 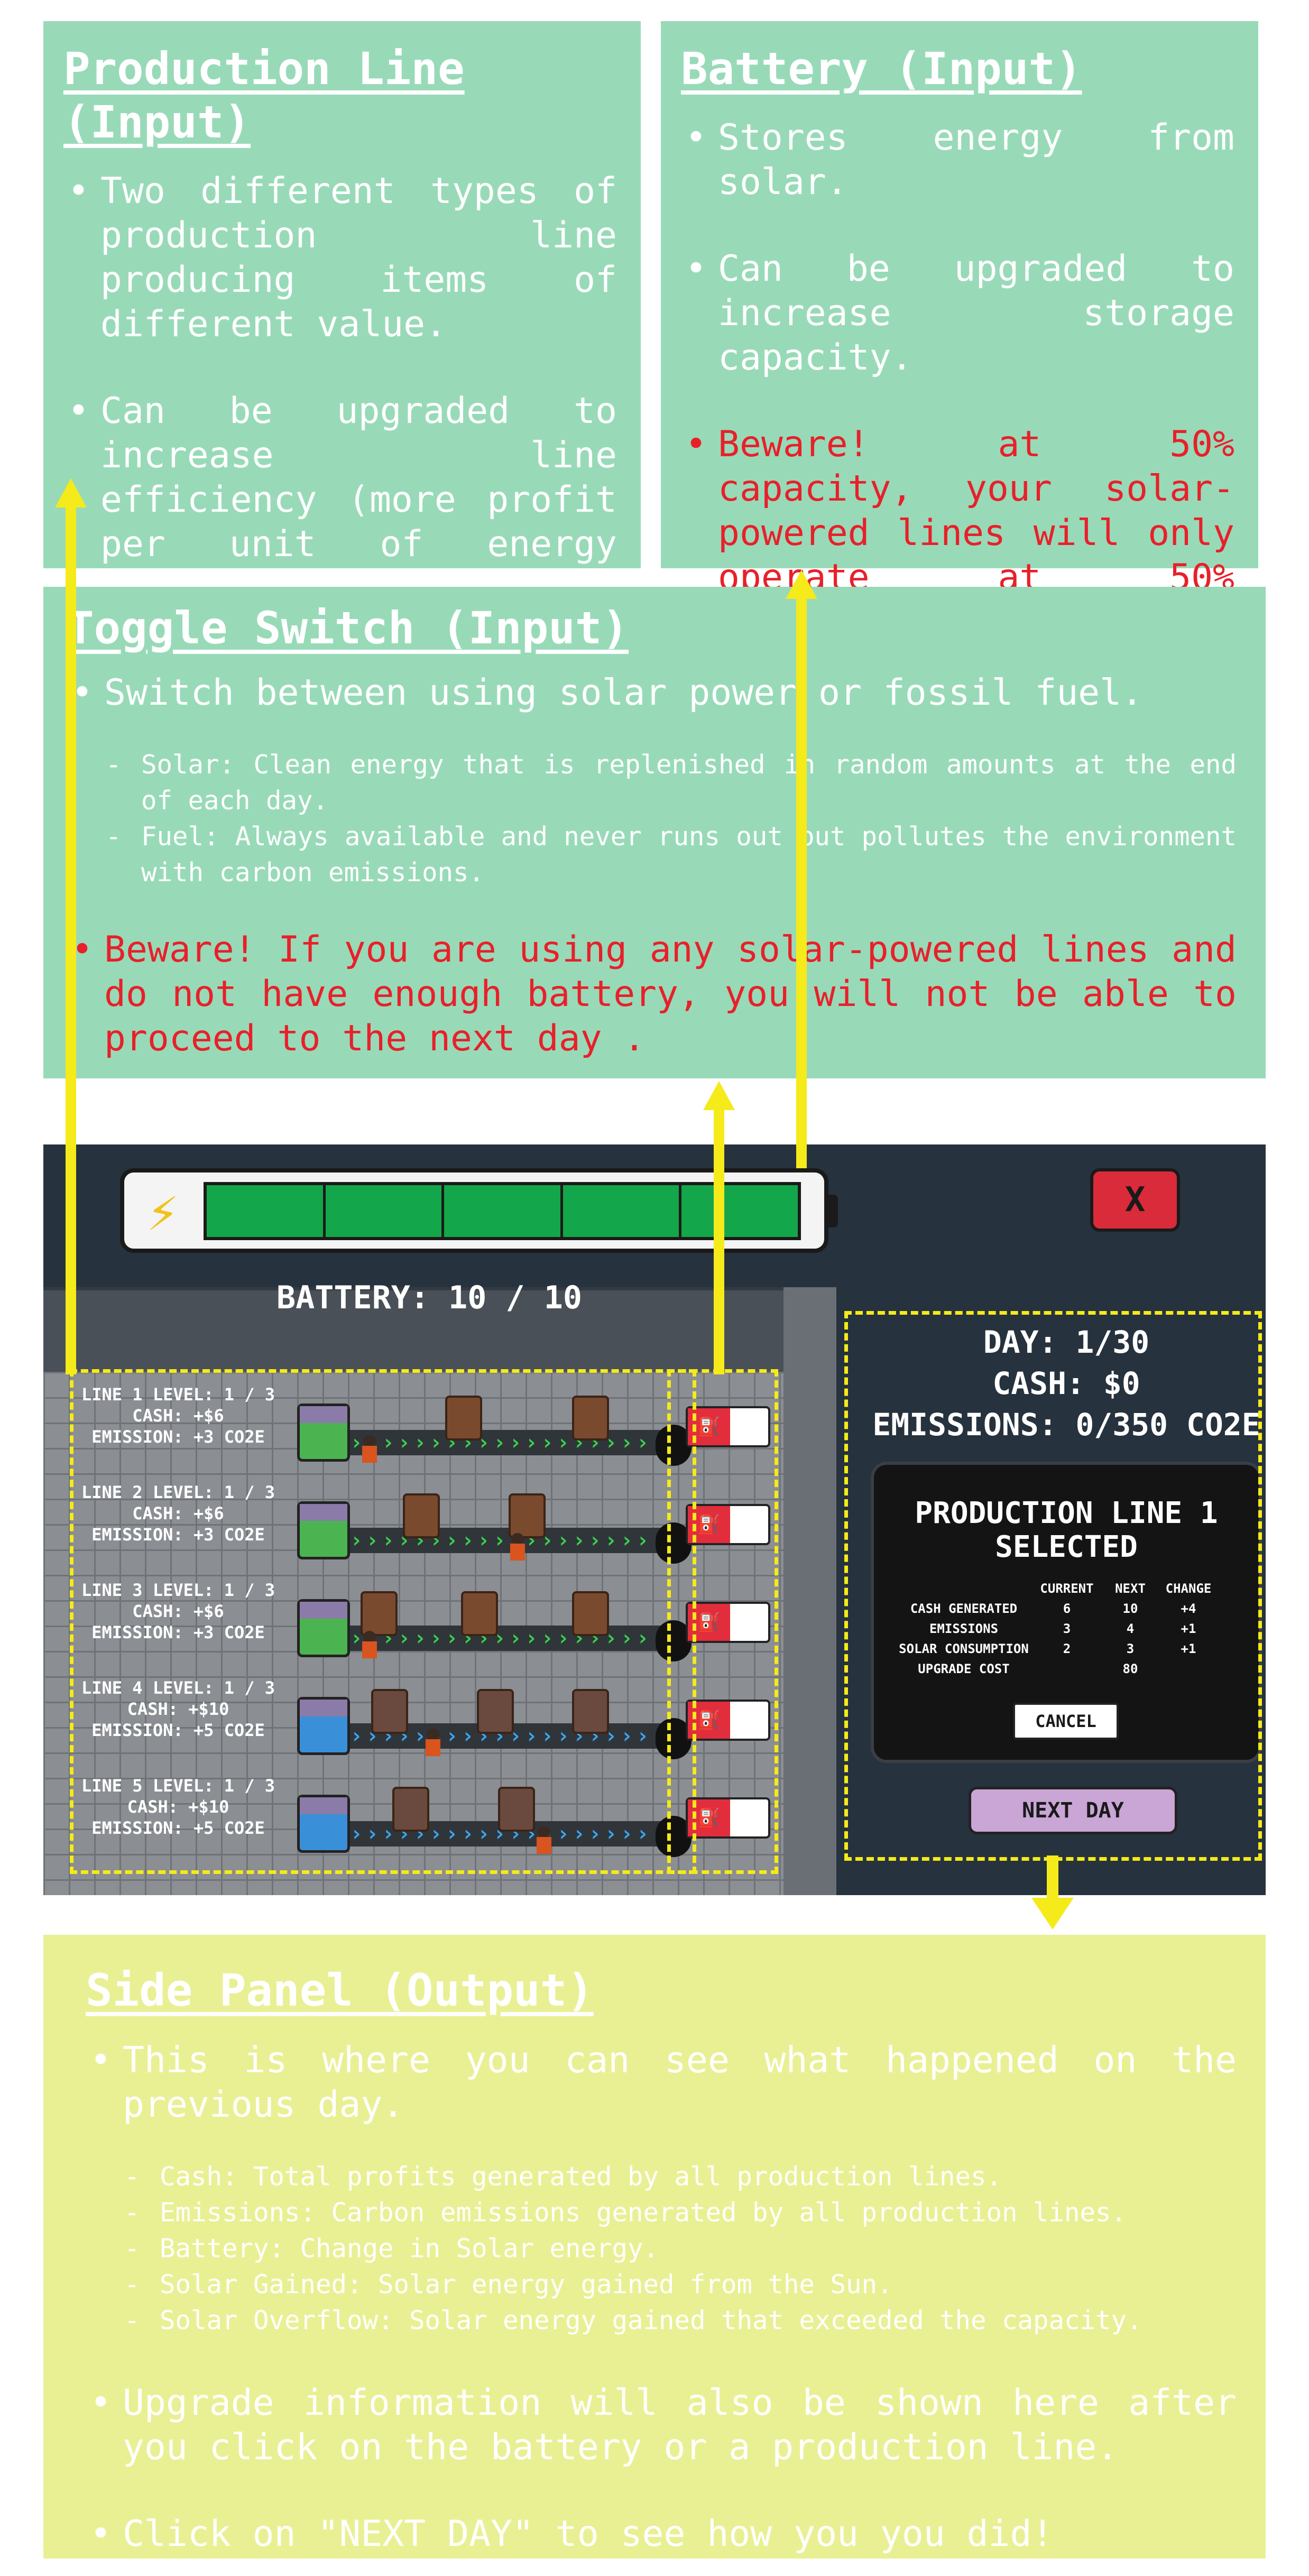 I want to click on lightning-bolt-icon: ⚡, so click(x=163, y=1212).